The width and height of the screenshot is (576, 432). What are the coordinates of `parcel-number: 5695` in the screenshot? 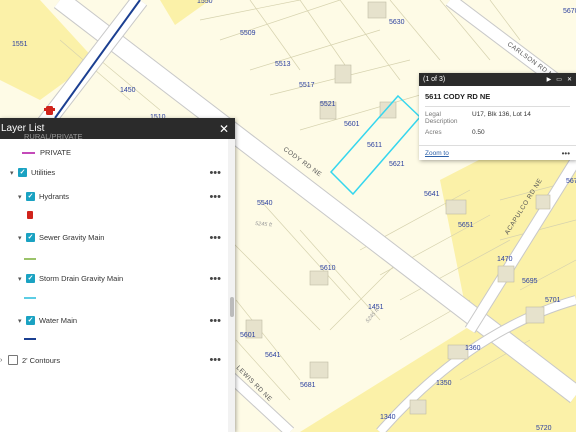 It's located at (530, 281).